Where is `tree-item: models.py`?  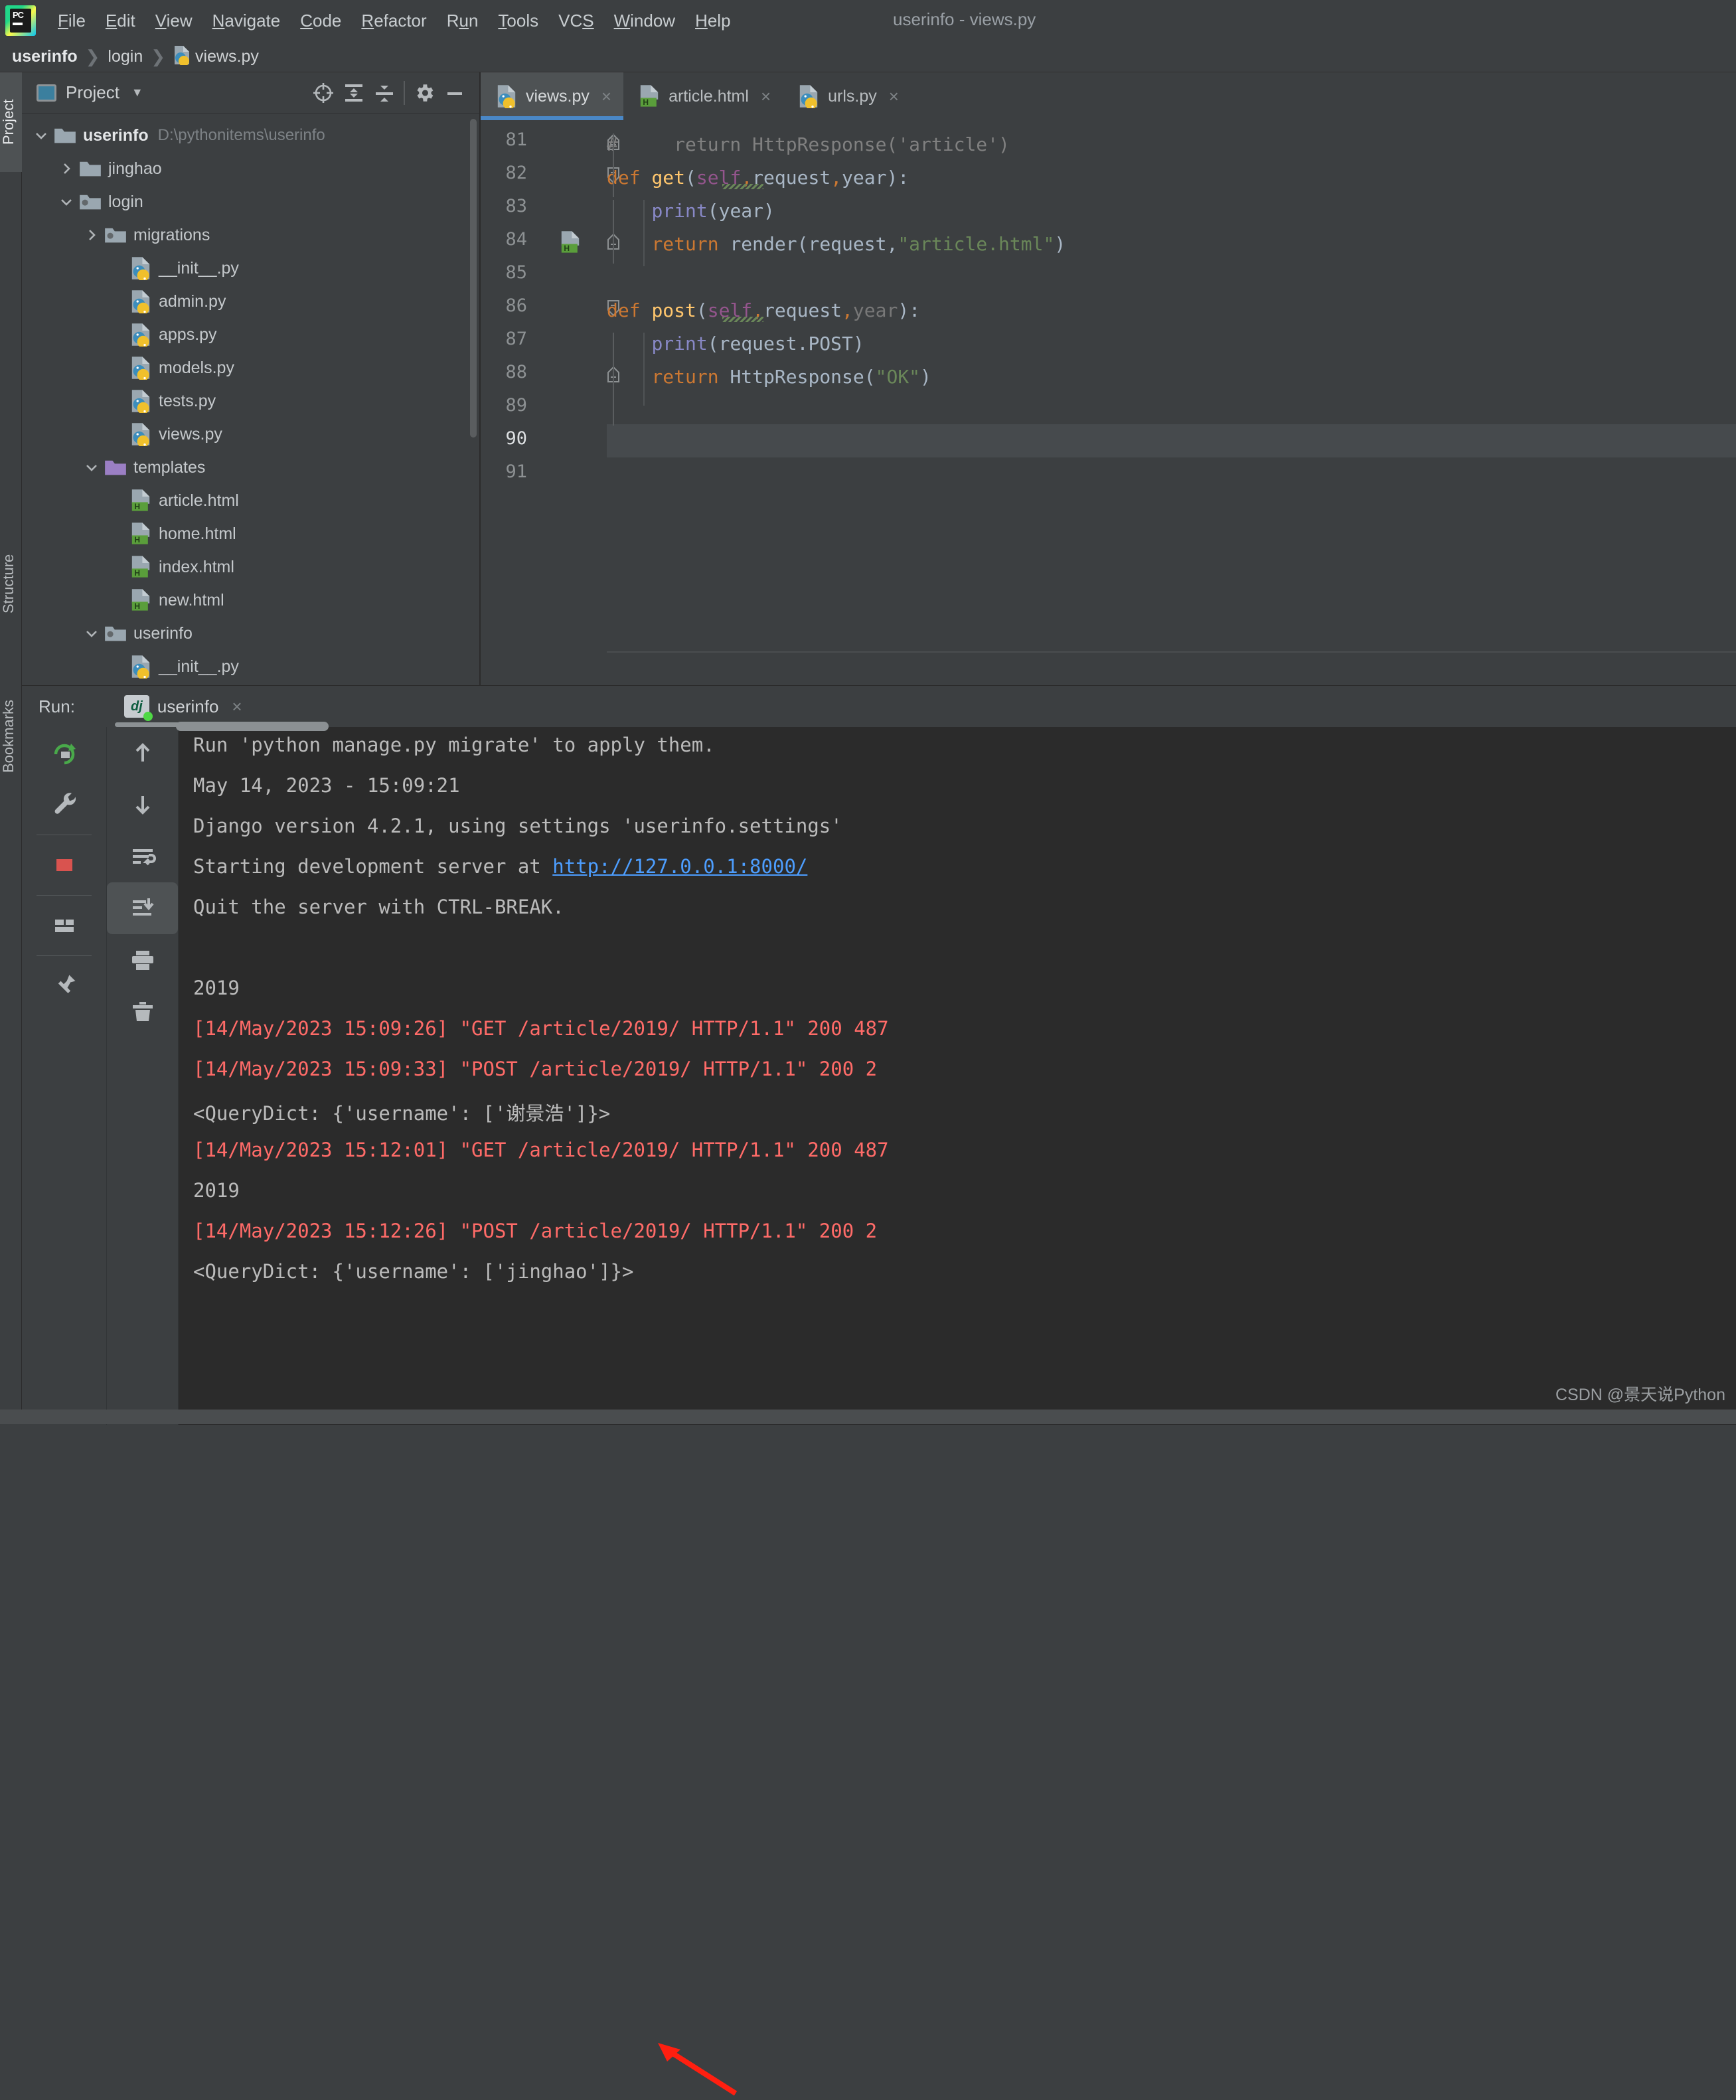 tree-item: models.py is located at coordinates (250, 367).